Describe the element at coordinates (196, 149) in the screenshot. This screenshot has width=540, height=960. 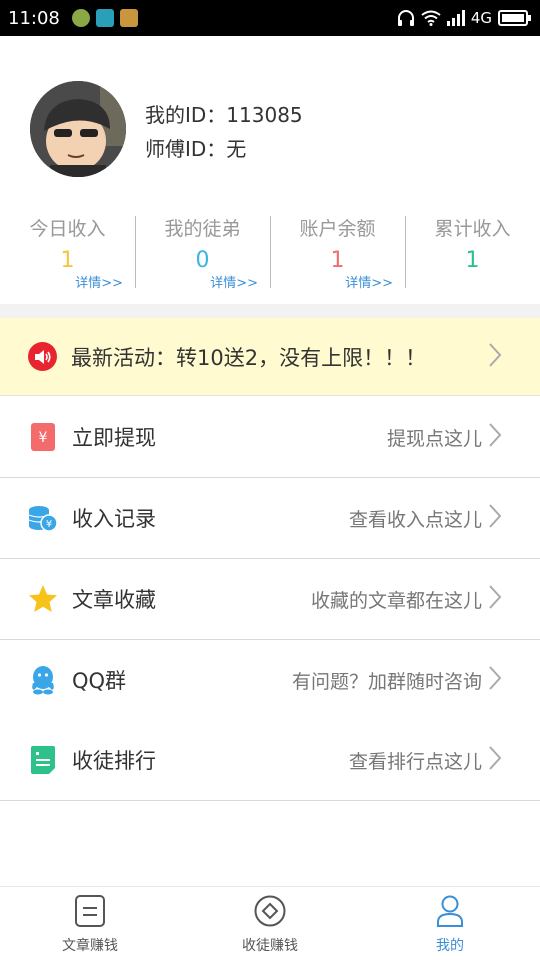
I see `master-id: 师傅ID：无` at that location.